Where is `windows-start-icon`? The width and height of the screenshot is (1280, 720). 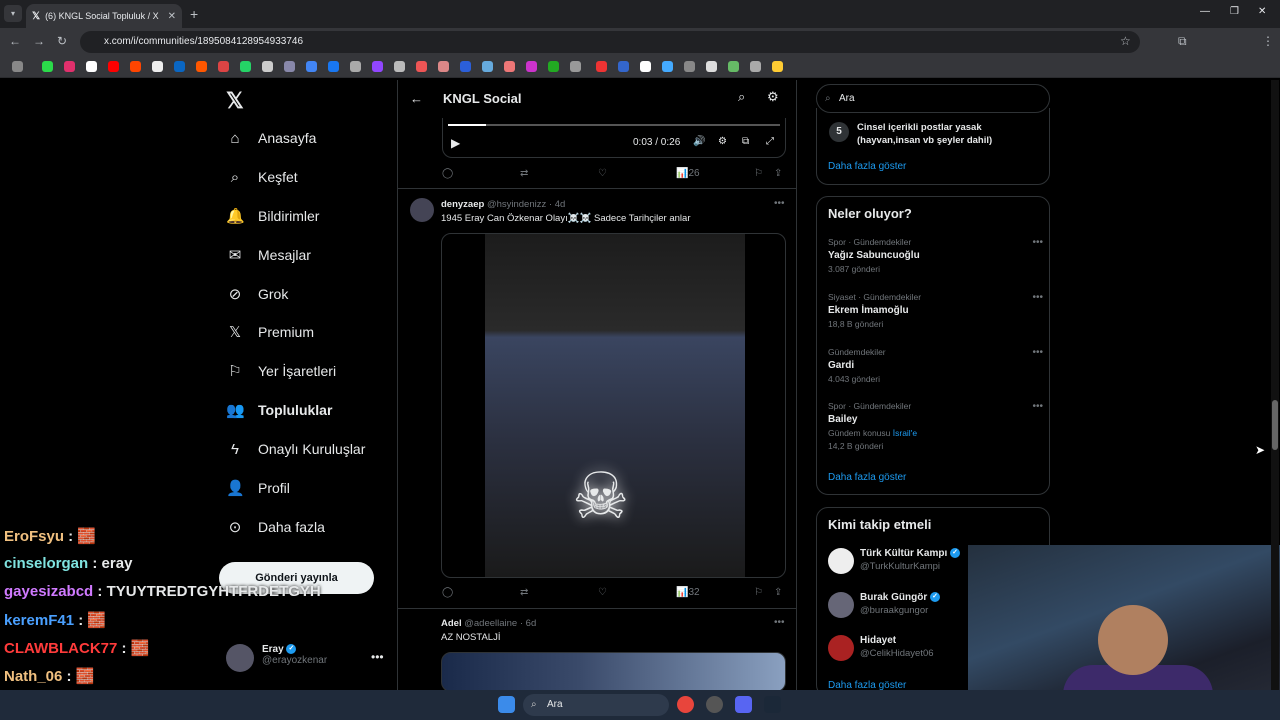 windows-start-icon is located at coordinates (506, 704).